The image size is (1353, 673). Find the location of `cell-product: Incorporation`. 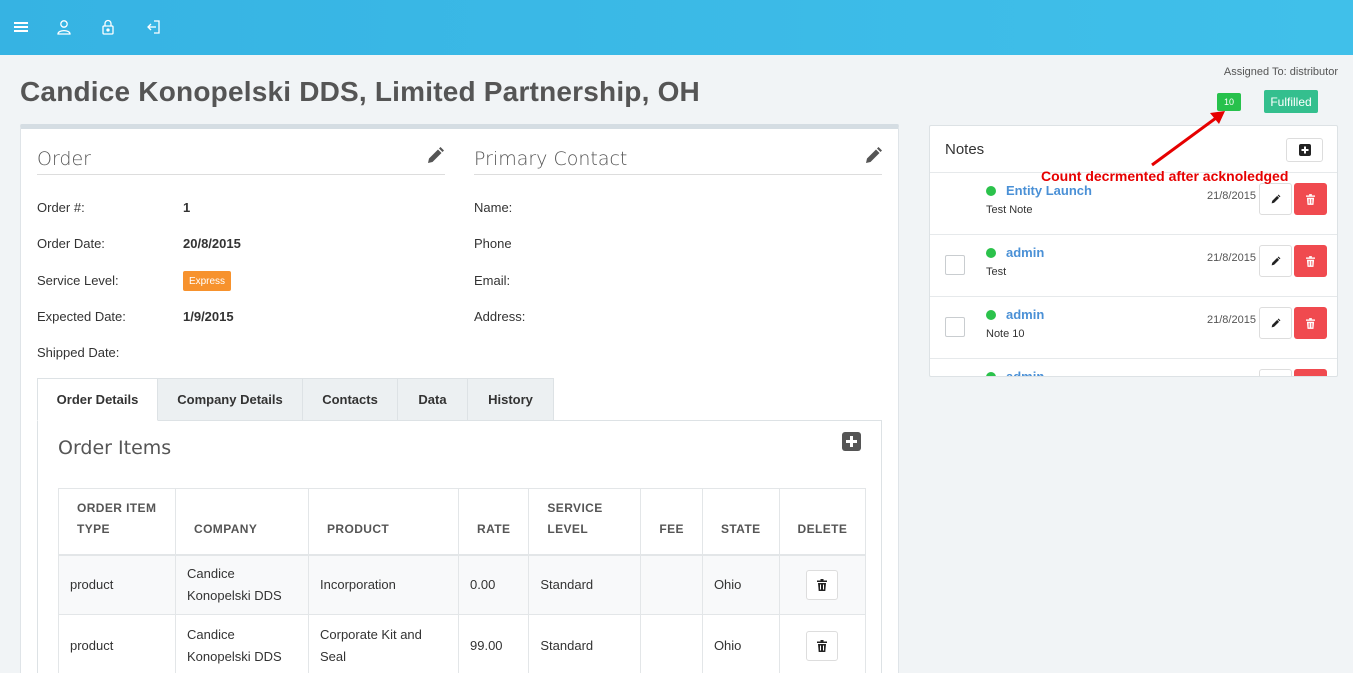

cell-product: Incorporation is located at coordinates (383, 584).